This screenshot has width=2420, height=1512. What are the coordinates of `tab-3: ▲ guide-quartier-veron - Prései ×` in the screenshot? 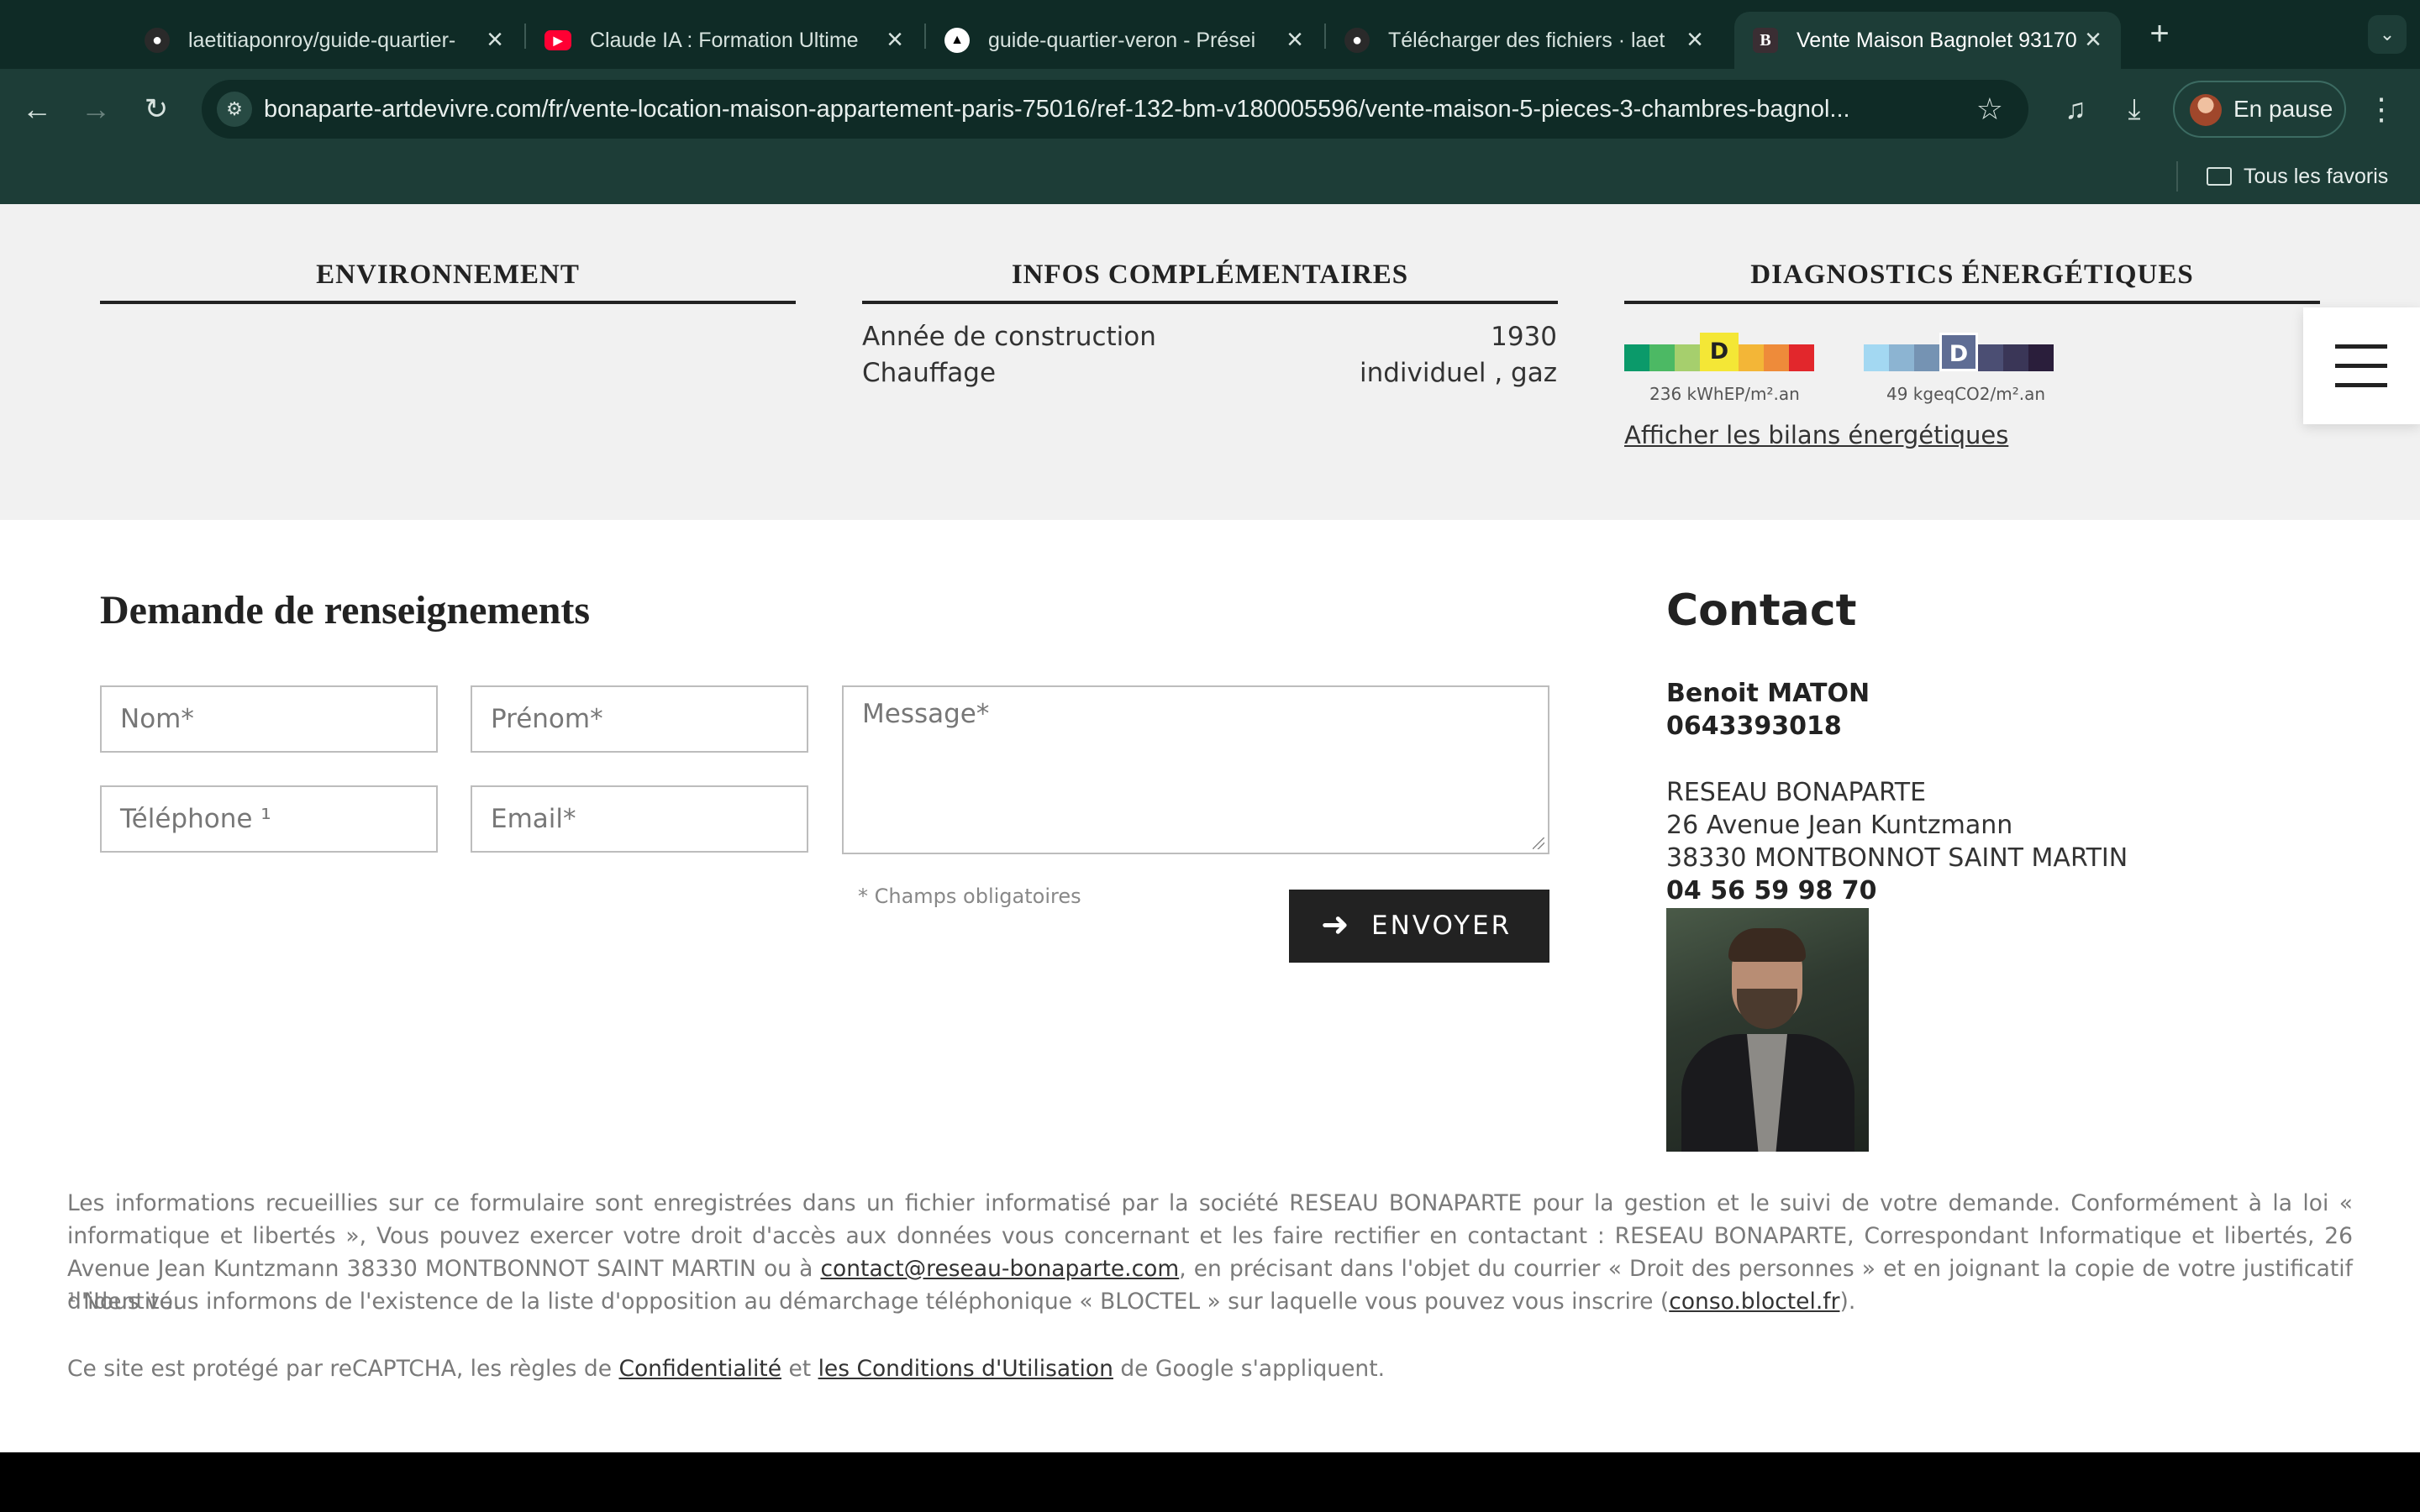 It's located at (1124, 40).